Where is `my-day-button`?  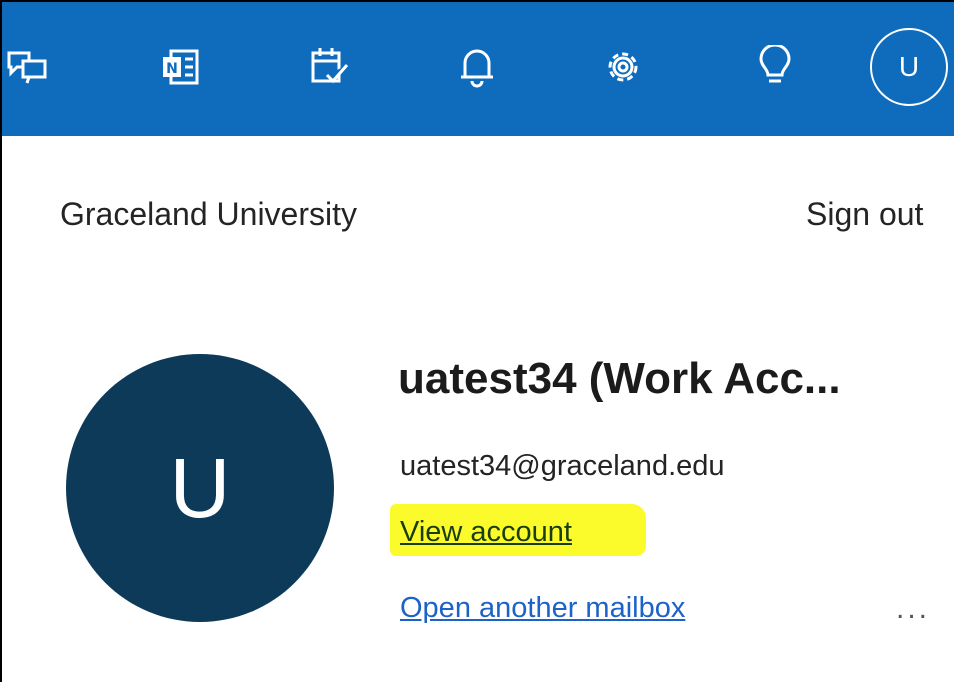 my-day-button is located at coordinates (329, 67).